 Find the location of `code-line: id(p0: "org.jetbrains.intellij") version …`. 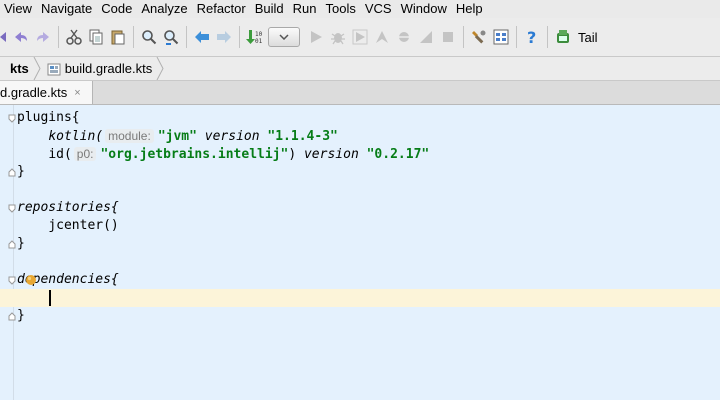

code-line: id(p0: "org.jetbrains.intellij") version … is located at coordinates (223, 154).